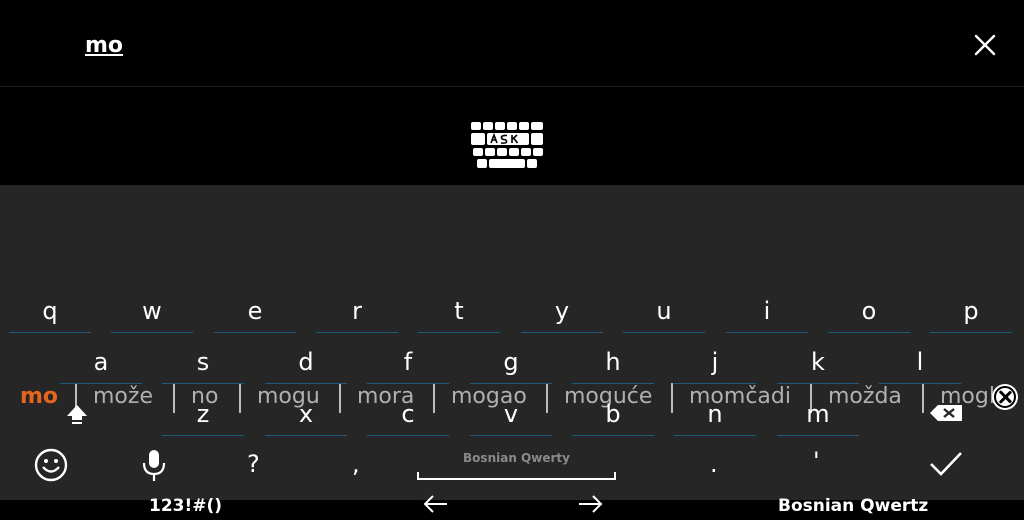 Image resolution: width=1024 pixels, height=520 pixels. I want to click on key-label: i, so click(767, 311).